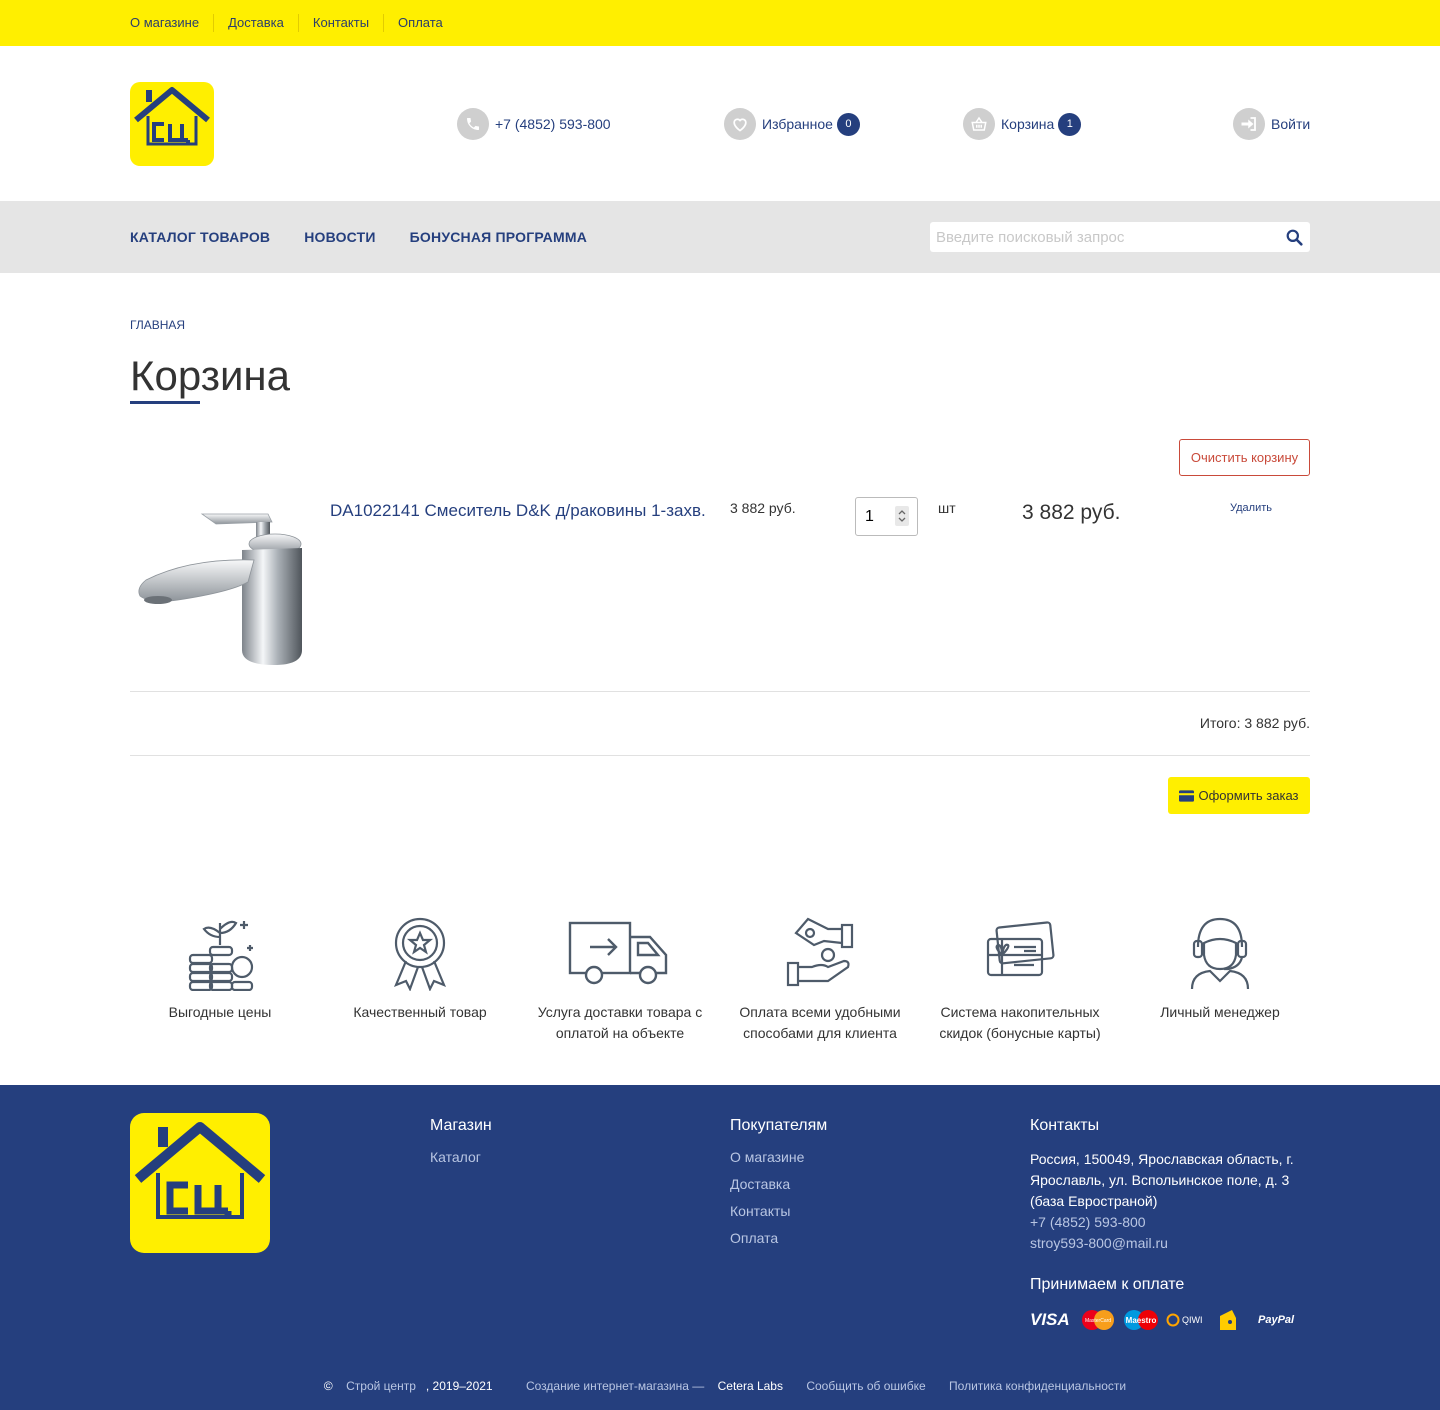 The height and width of the screenshot is (1410, 1440). Describe the element at coordinates (848, 124) in the screenshot. I see `favorites-count-badge: 0` at that location.